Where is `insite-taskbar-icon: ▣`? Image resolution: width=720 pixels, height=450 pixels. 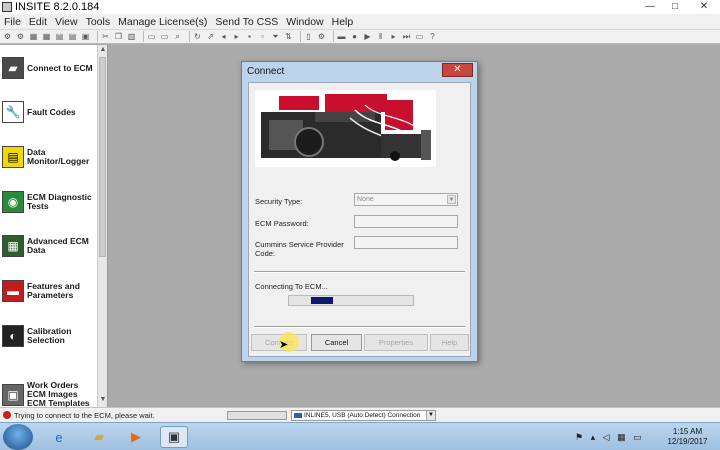
insite-taskbar-icon: ▣ is located at coordinates (174, 437).